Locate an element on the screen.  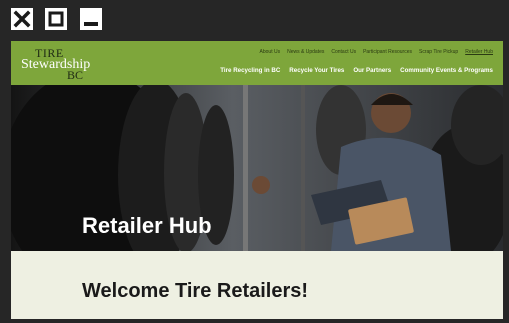
hero-title: Retailer Hub is located at coordinates (147, 225).